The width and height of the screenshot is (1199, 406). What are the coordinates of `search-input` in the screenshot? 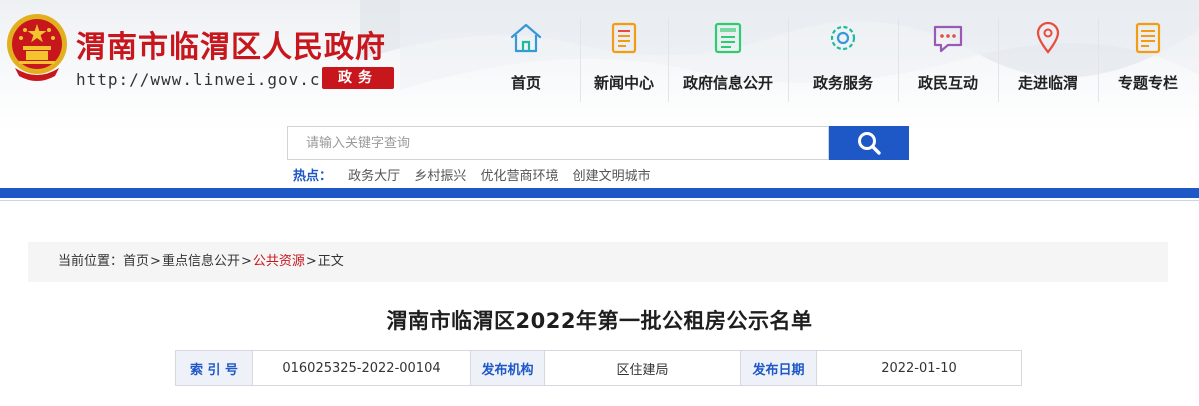 It's located at (558, 143).